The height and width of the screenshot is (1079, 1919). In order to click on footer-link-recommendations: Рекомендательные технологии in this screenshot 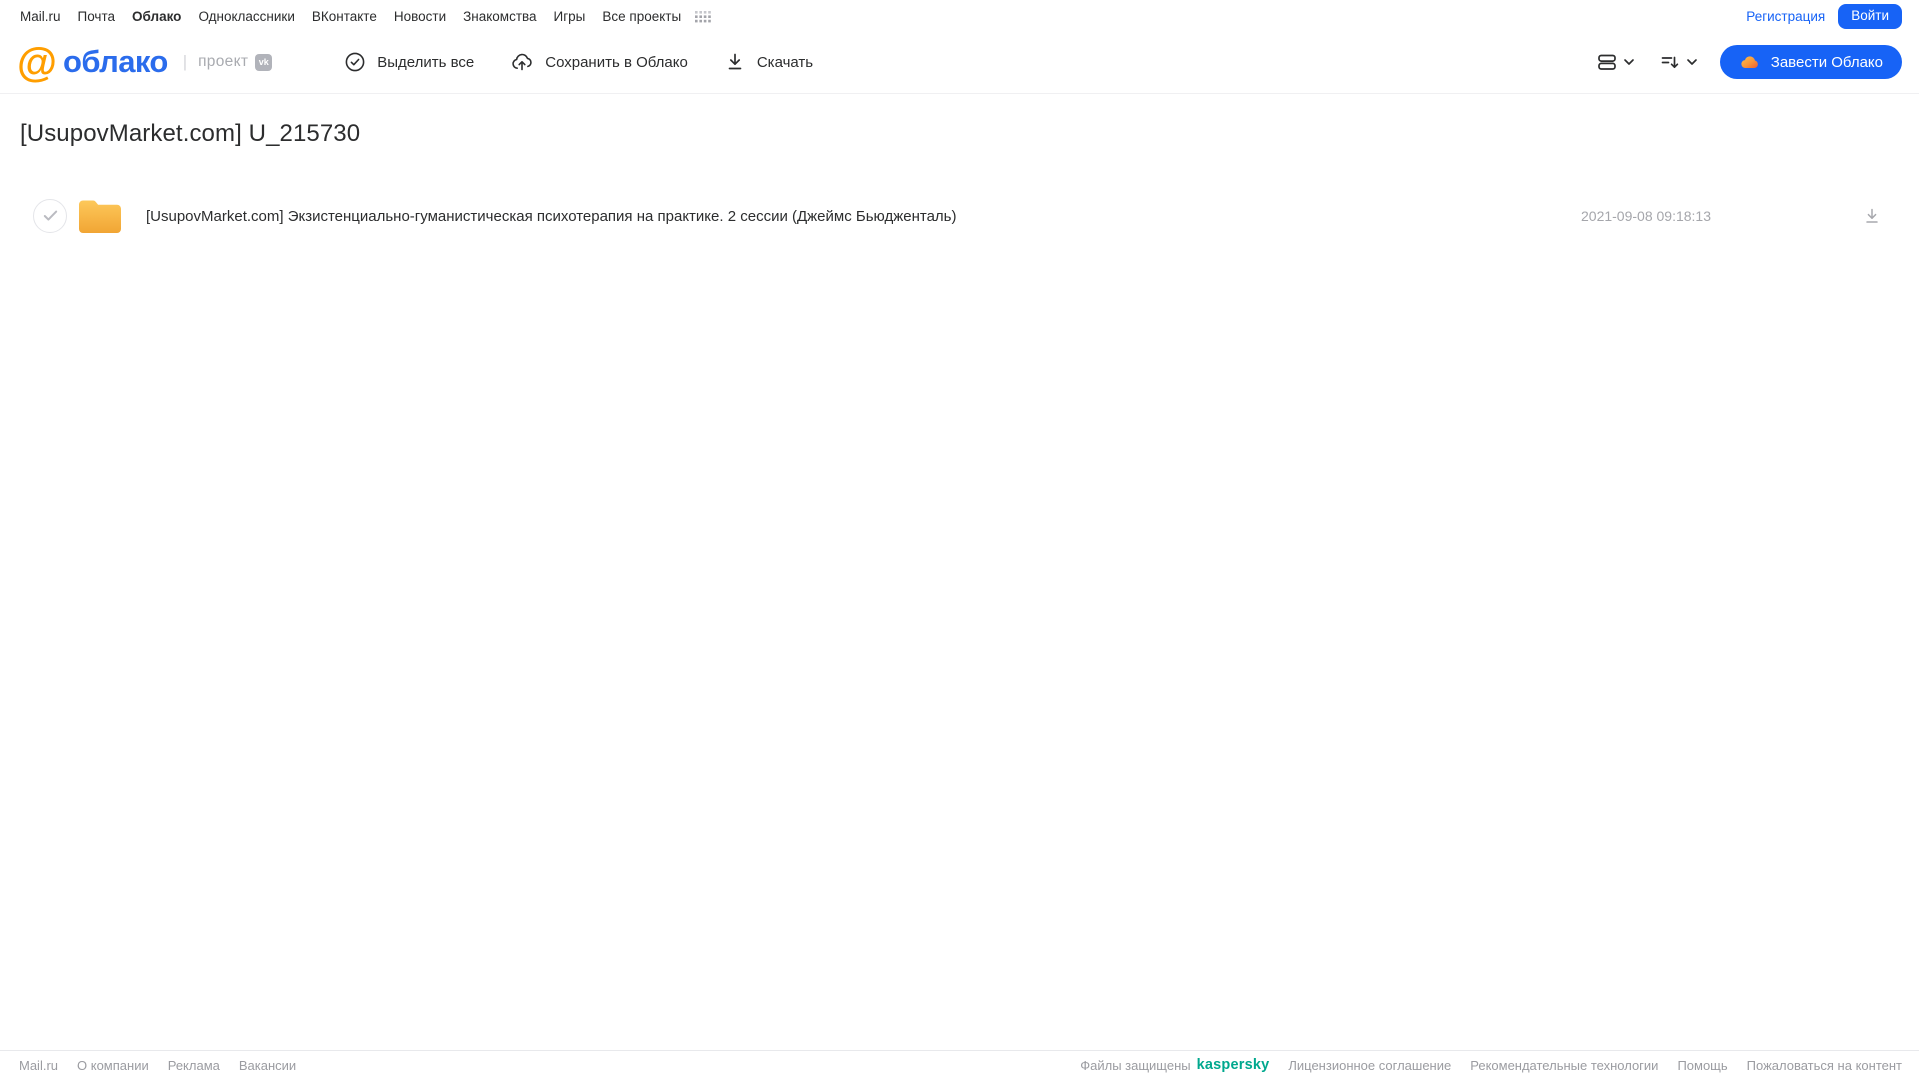, I will do `click(1564, 1065)`.